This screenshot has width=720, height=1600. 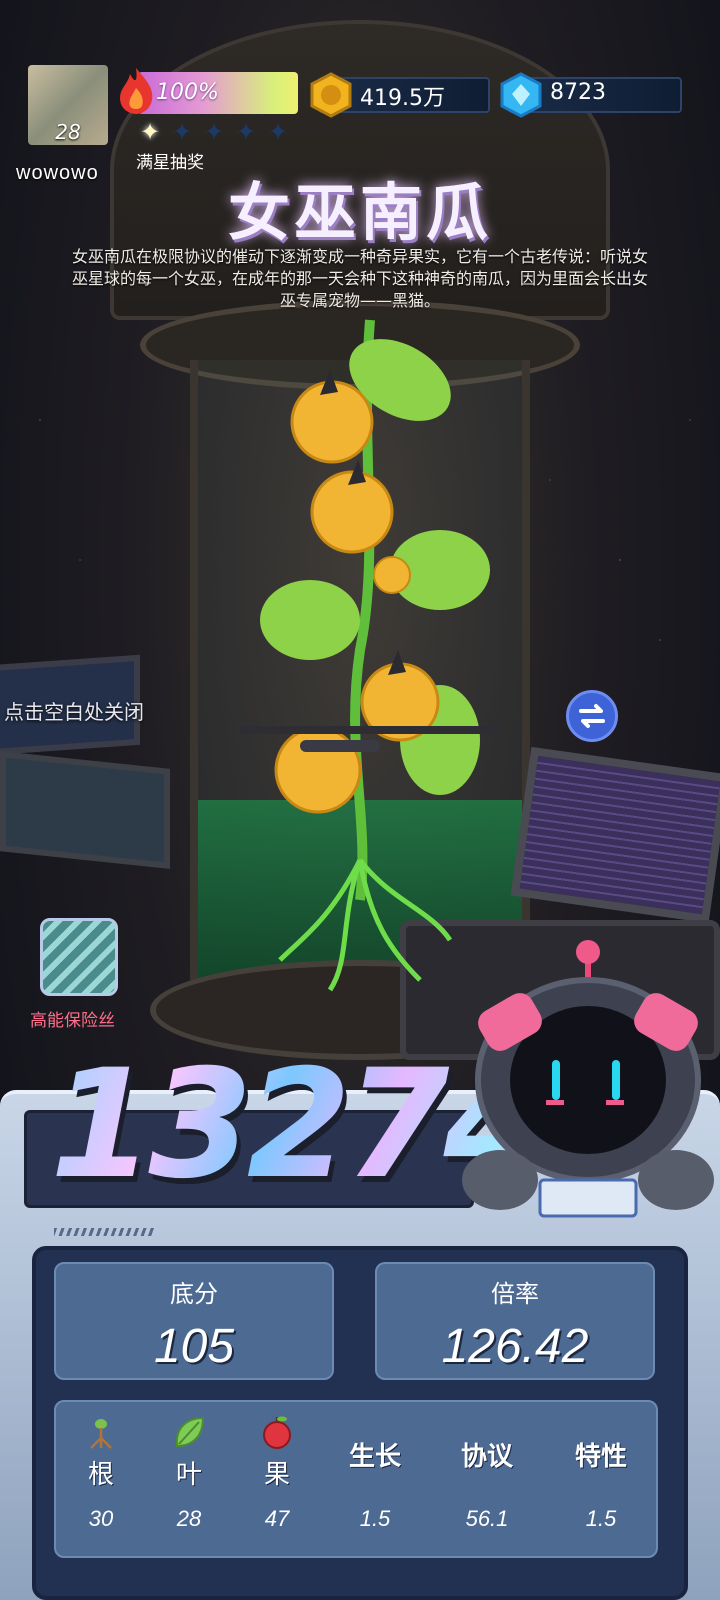 I want to click on coin-balance: 419.5万, so click(x=402, y=98).